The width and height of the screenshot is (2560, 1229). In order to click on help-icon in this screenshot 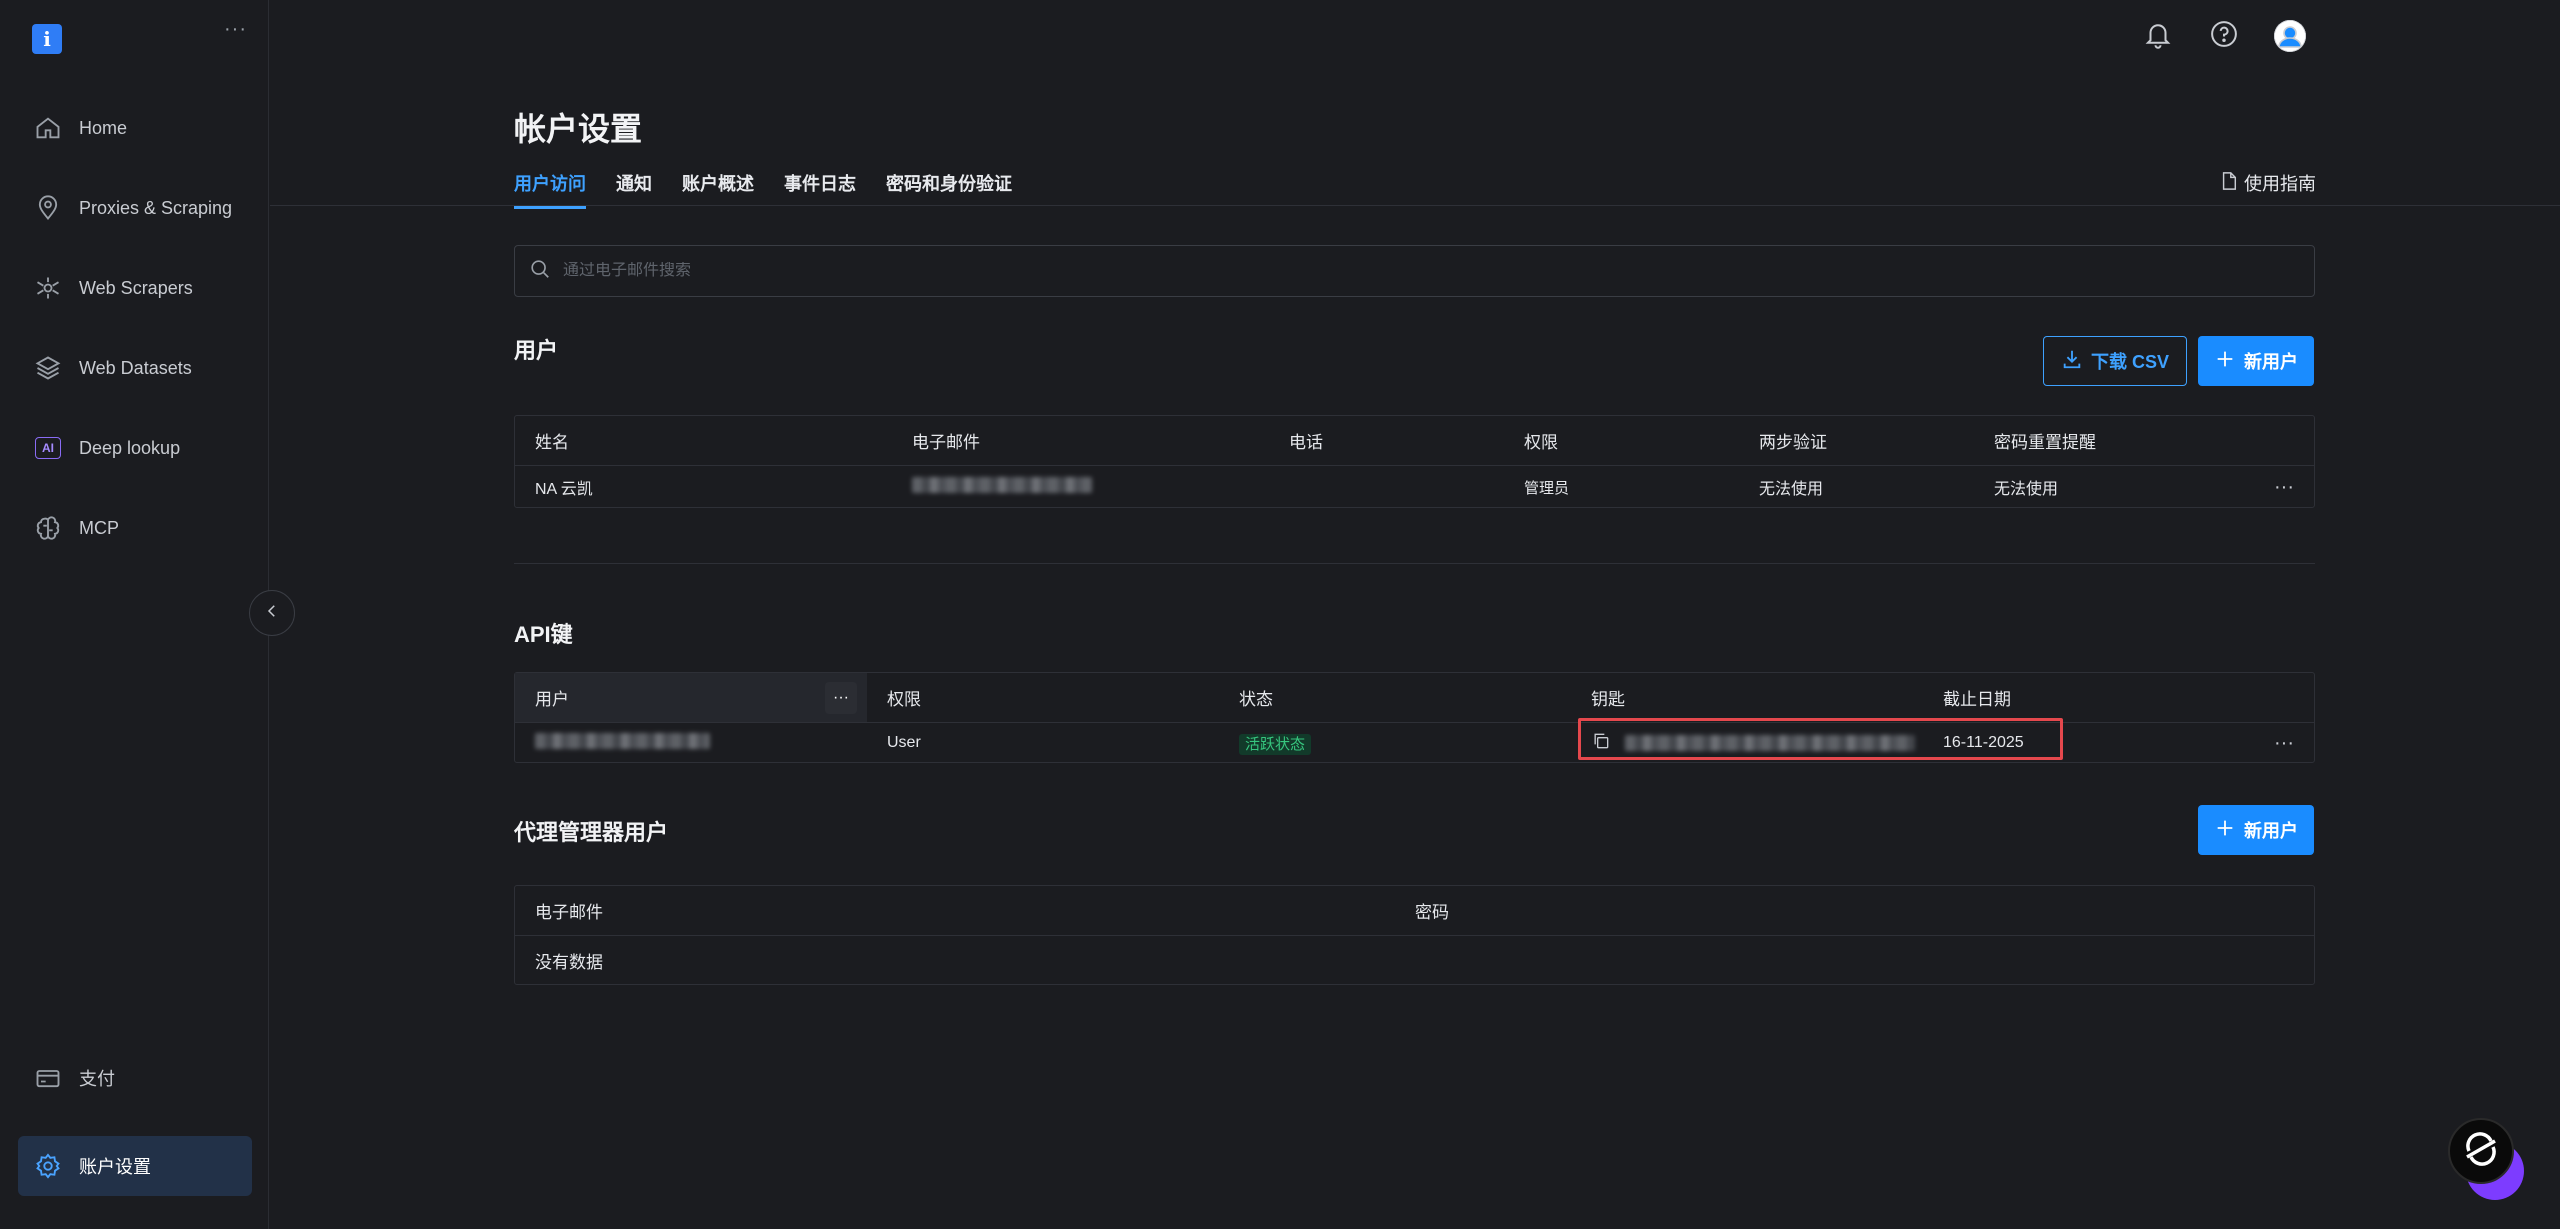, I will do `click(2224, 36)`.